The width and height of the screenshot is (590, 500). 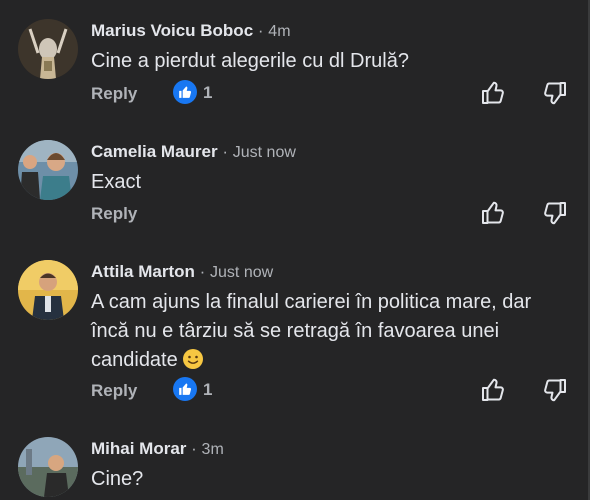 What do you see at coordinates (330, 31) in the screenshot?
I see `comment-header: Marius Voicu Boboc · 4m` at bounding box center [330, 31].